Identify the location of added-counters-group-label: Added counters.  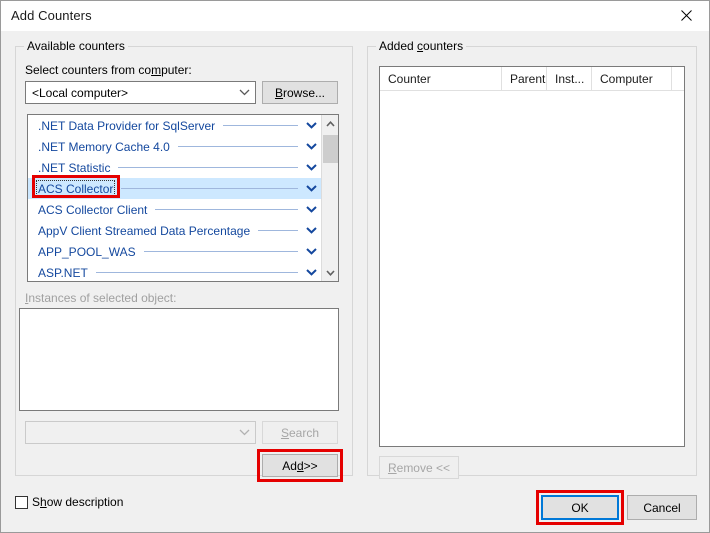
(421, 46).